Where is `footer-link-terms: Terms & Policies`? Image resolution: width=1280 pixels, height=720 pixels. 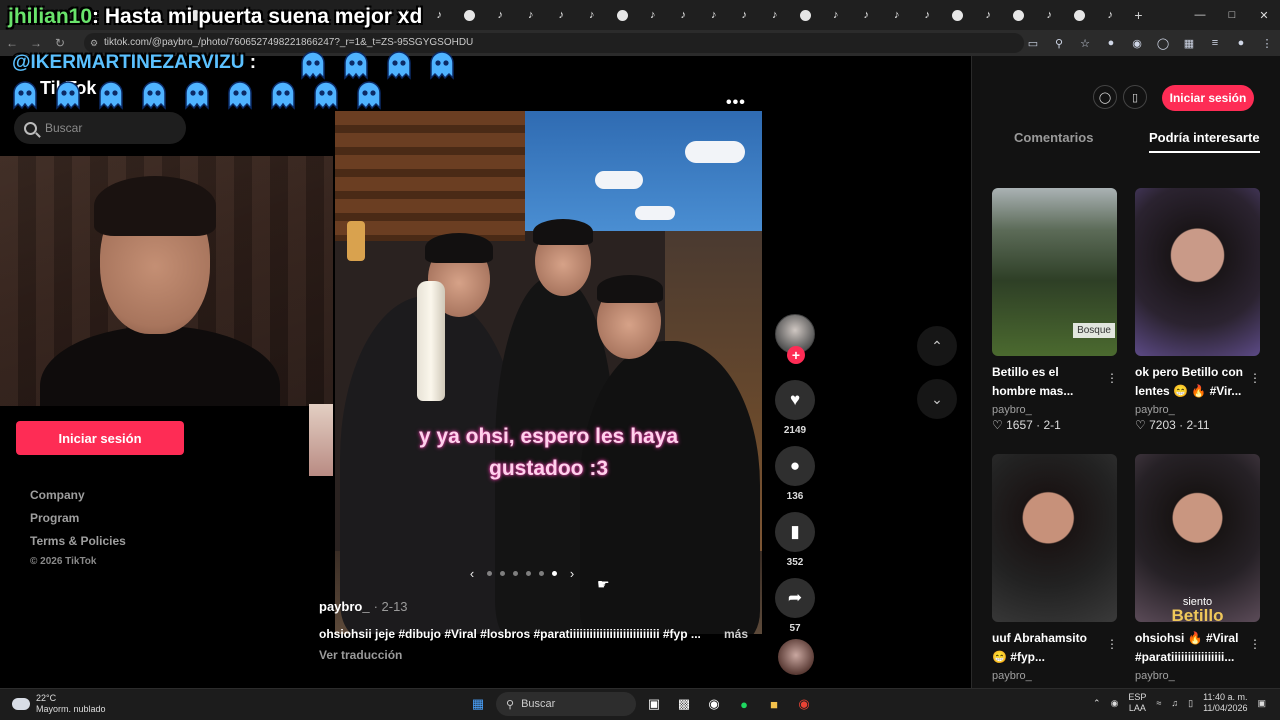
footer-link-terms: Terms & Policies is located at coordinates (78, 541).